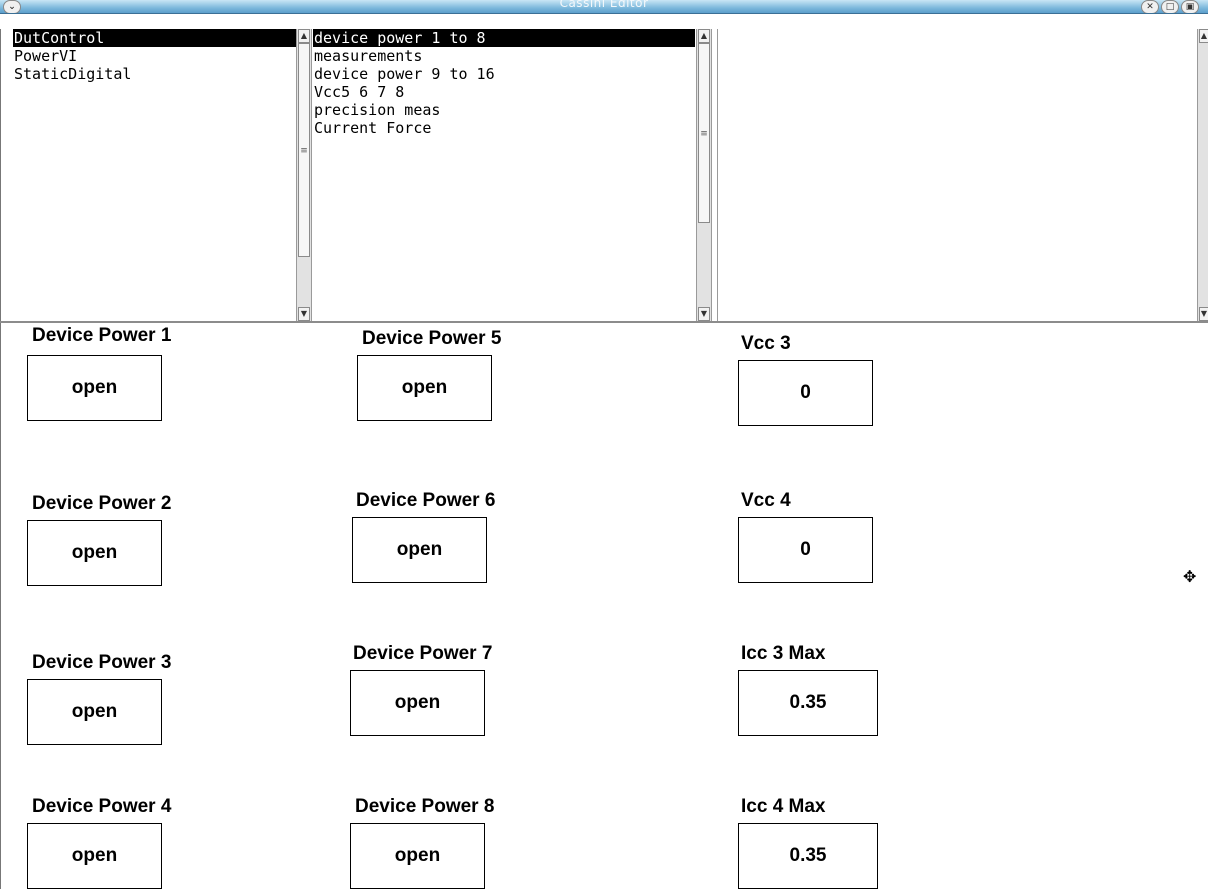  I want to click on list-item: measurements, so click(504, 56).